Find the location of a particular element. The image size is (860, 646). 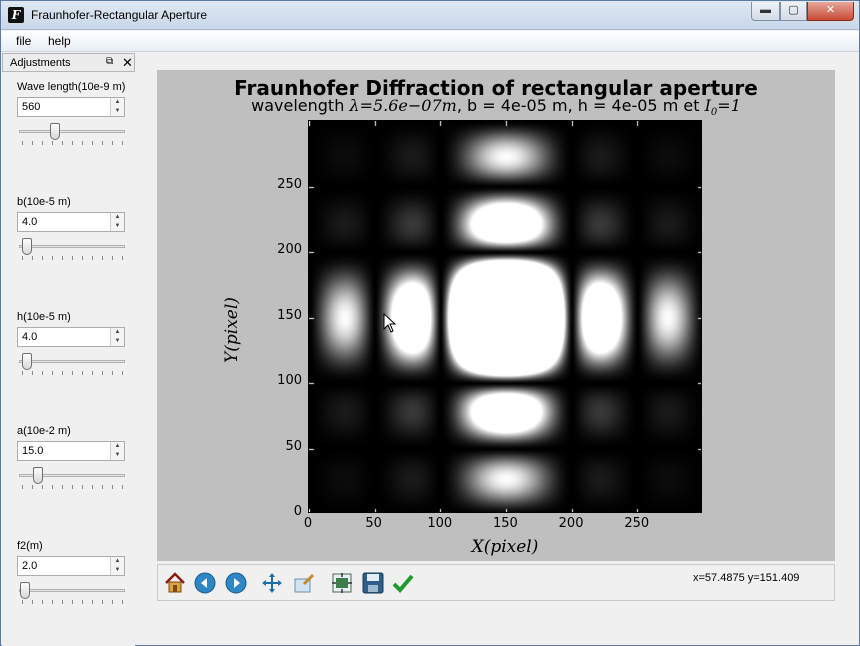

y-tick-label: 200 is located at coordinates (289, 249).